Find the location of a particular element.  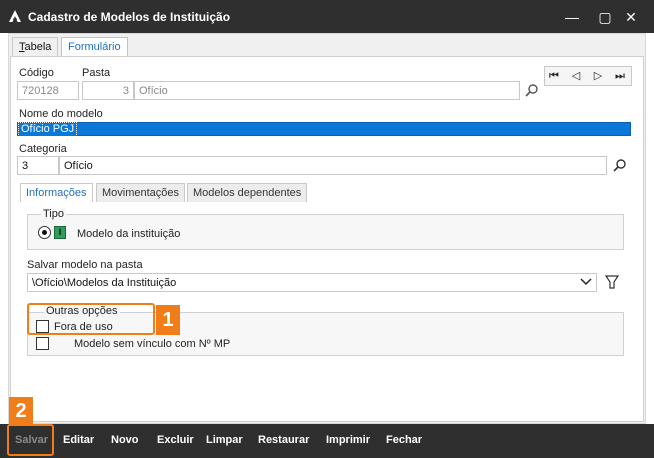

novo-button: Novo is located at coordinates (125, 440).